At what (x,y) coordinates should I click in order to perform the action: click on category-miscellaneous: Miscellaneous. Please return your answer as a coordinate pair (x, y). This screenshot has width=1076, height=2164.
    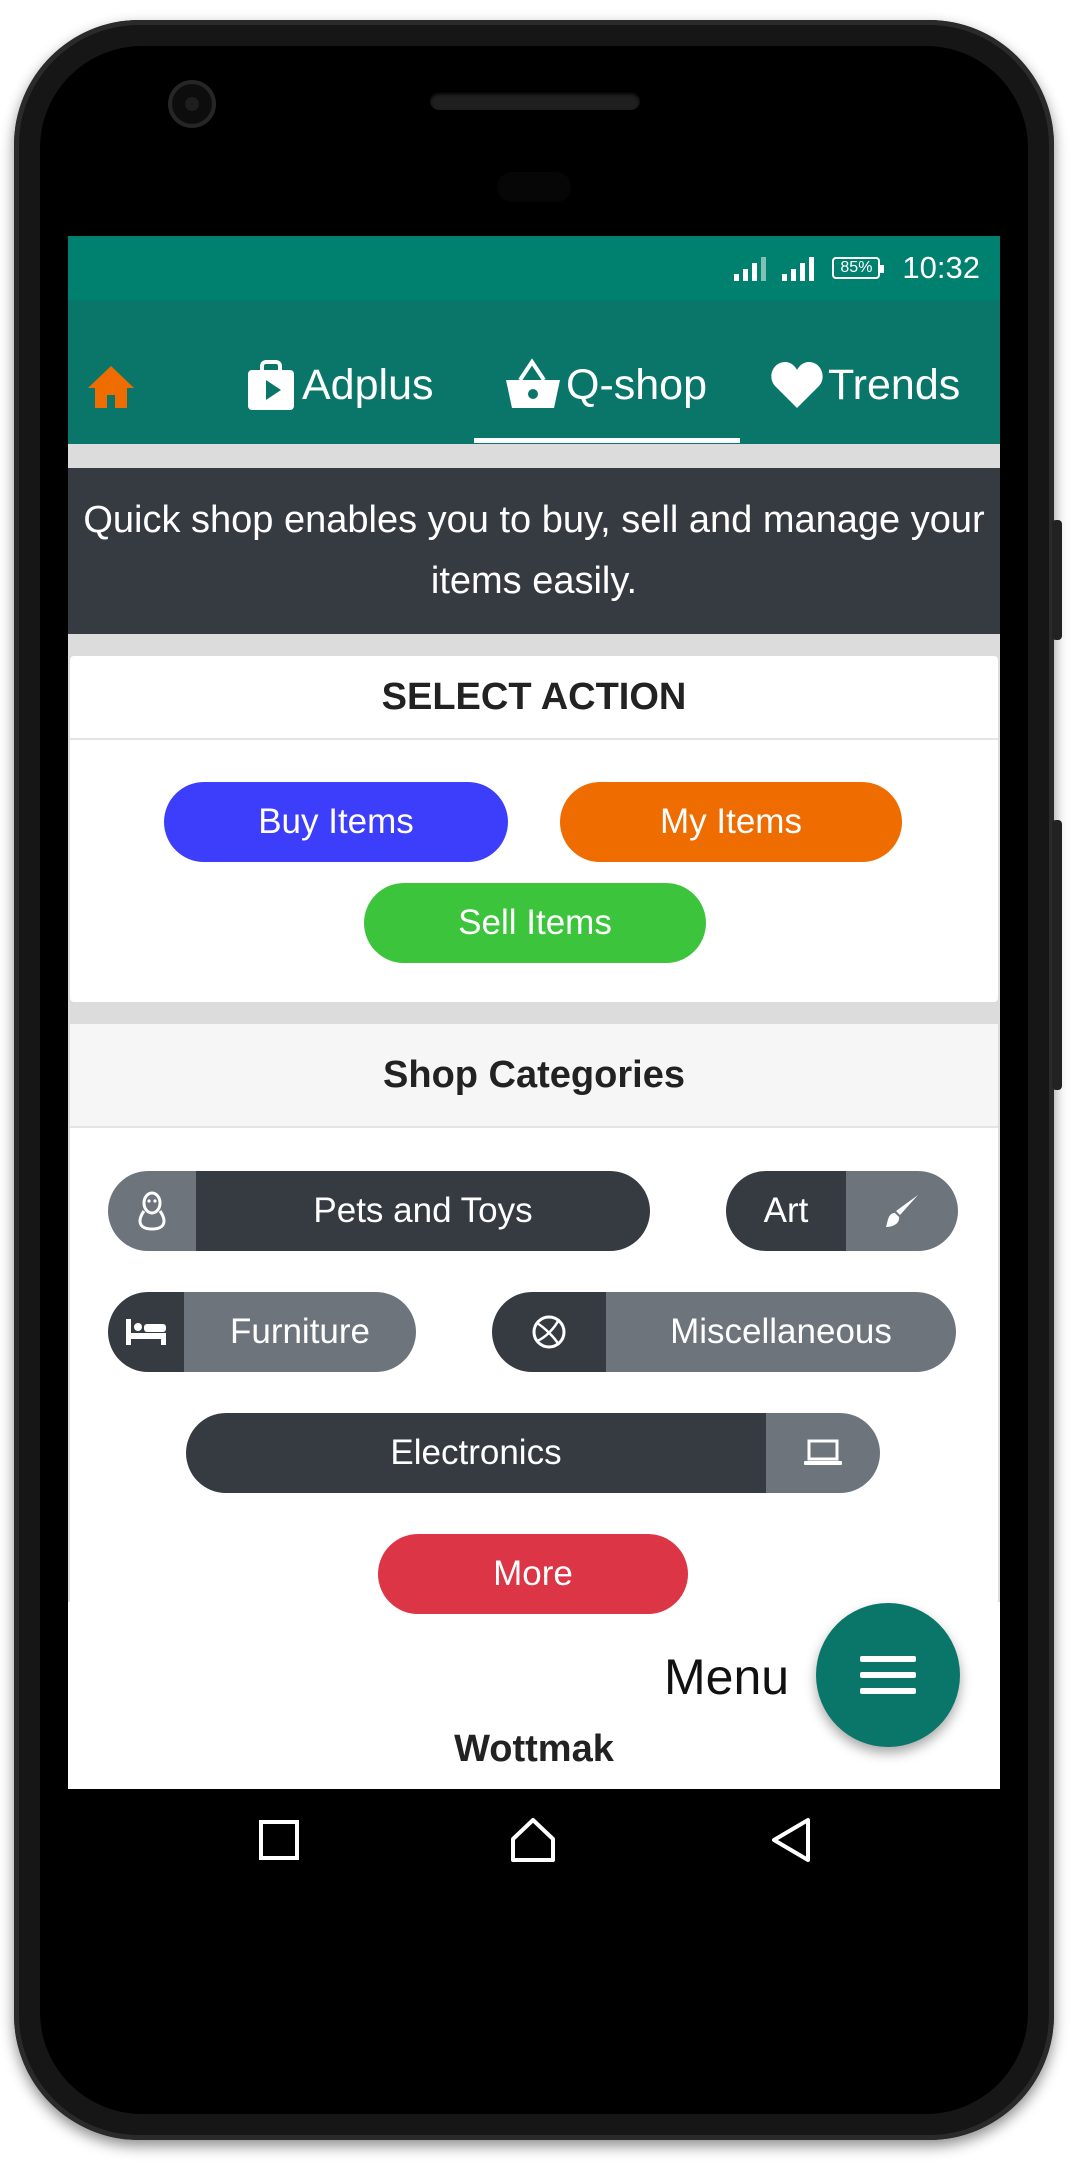
    Looking at the image, I should click on (724, 1332).